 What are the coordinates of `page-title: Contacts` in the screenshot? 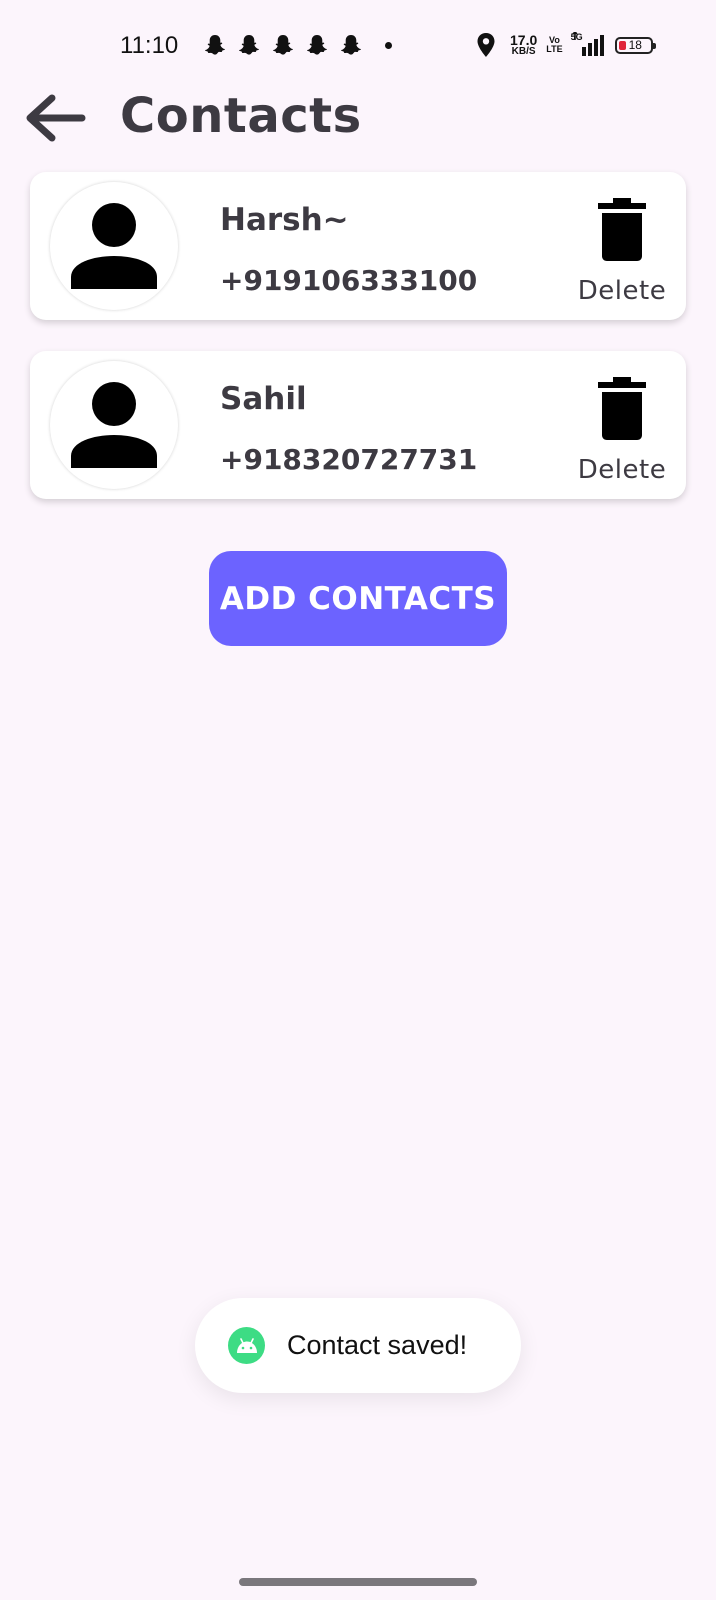 It's located at (241, 116).